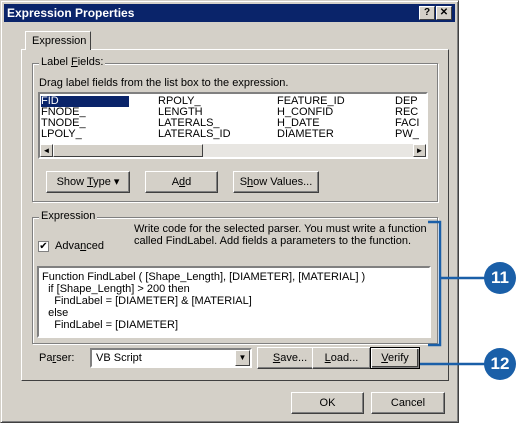 This screenshot has width=519, height=423. I want to click on callout-leaders, so click(452, 293).